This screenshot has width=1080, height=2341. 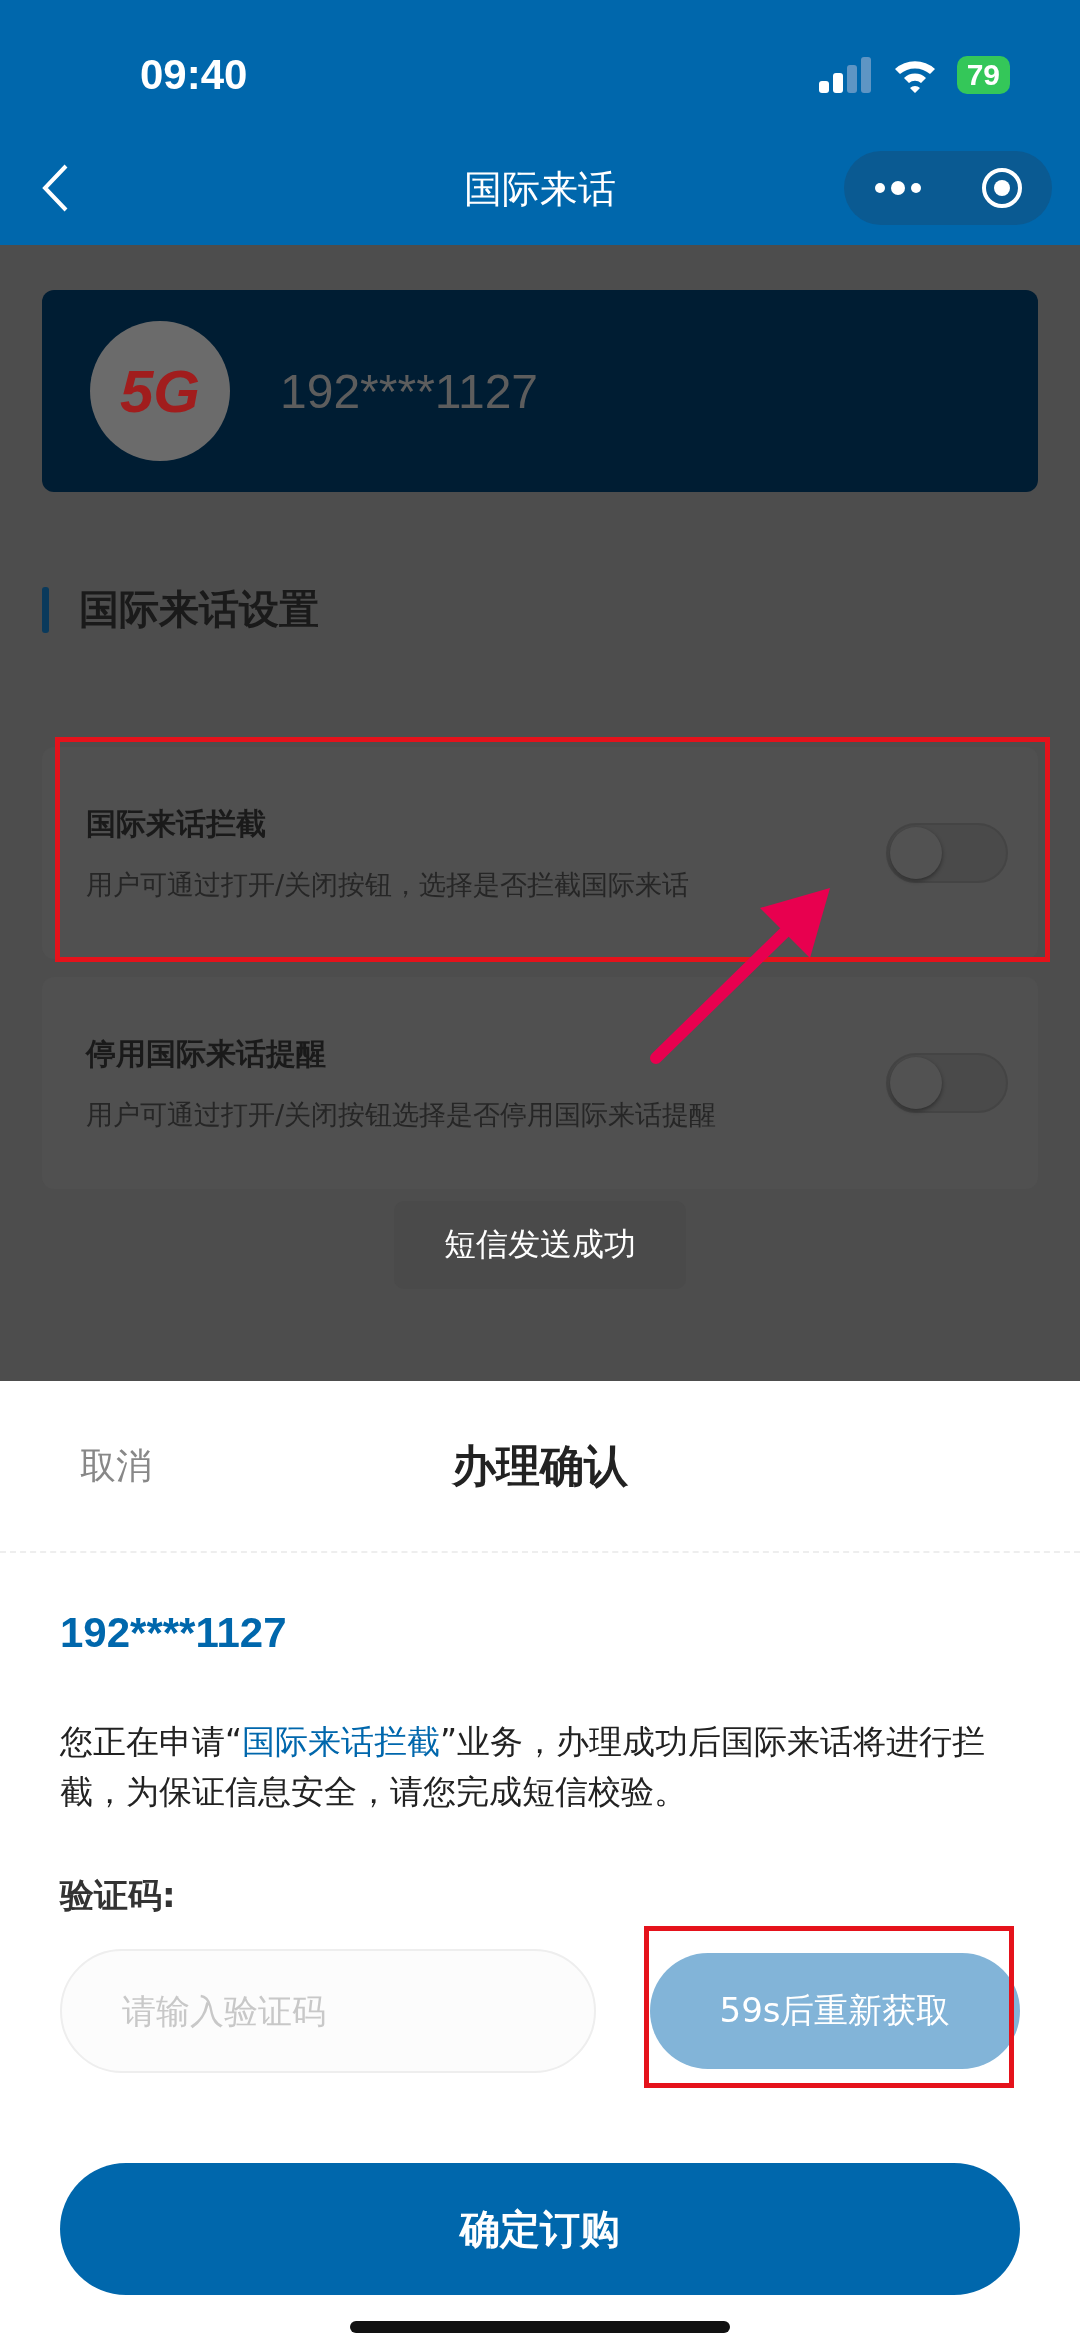 What do you see at coordinates (523, 1767) in the screenshot?
I see `notice-text: 您正在申请“国际来话拦截”业务，办理成功后国际来话将进行拦截，为保证信息安全，请您完成短信校验。` at bounding box center [523, 1767].